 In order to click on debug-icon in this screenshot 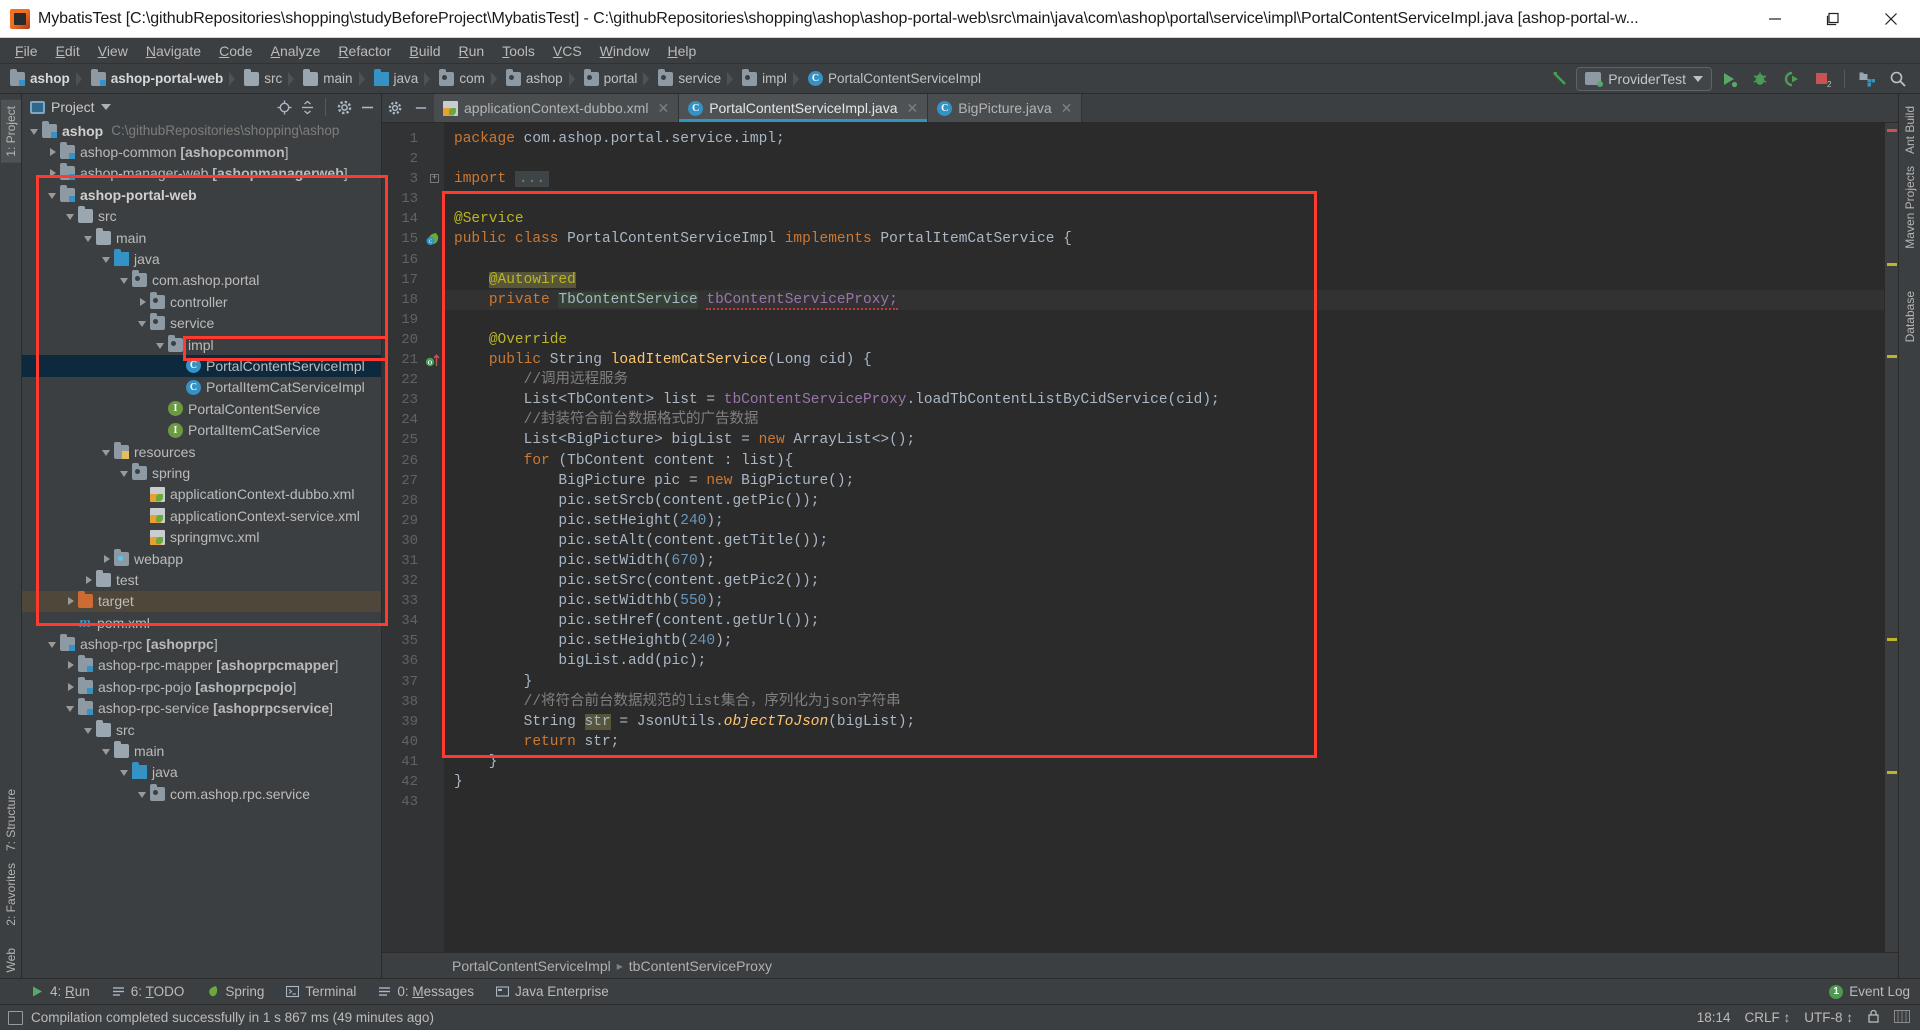, I will do `click(1760, 79)`.